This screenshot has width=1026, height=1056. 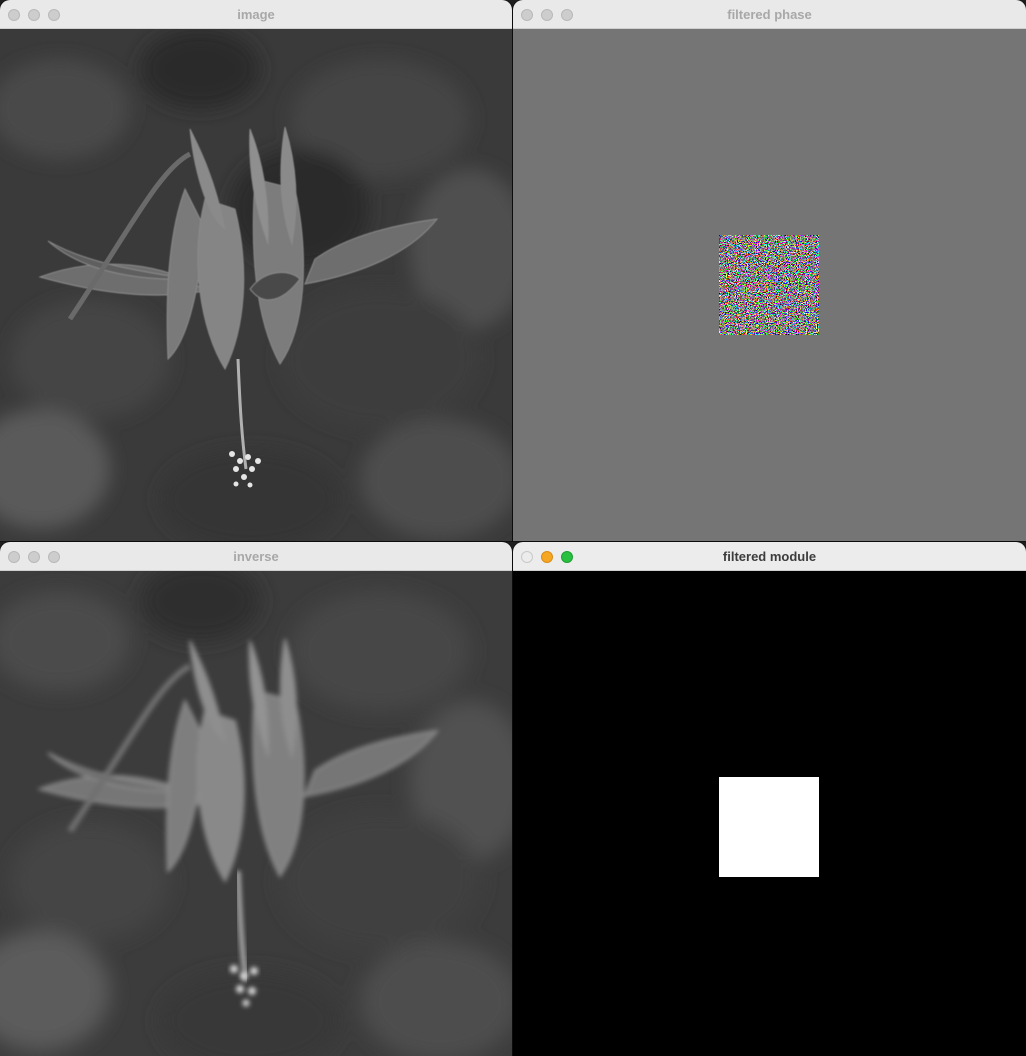 I want to click on filtered-module-window-titlebar: filtered module, so click(x=769, y=556).